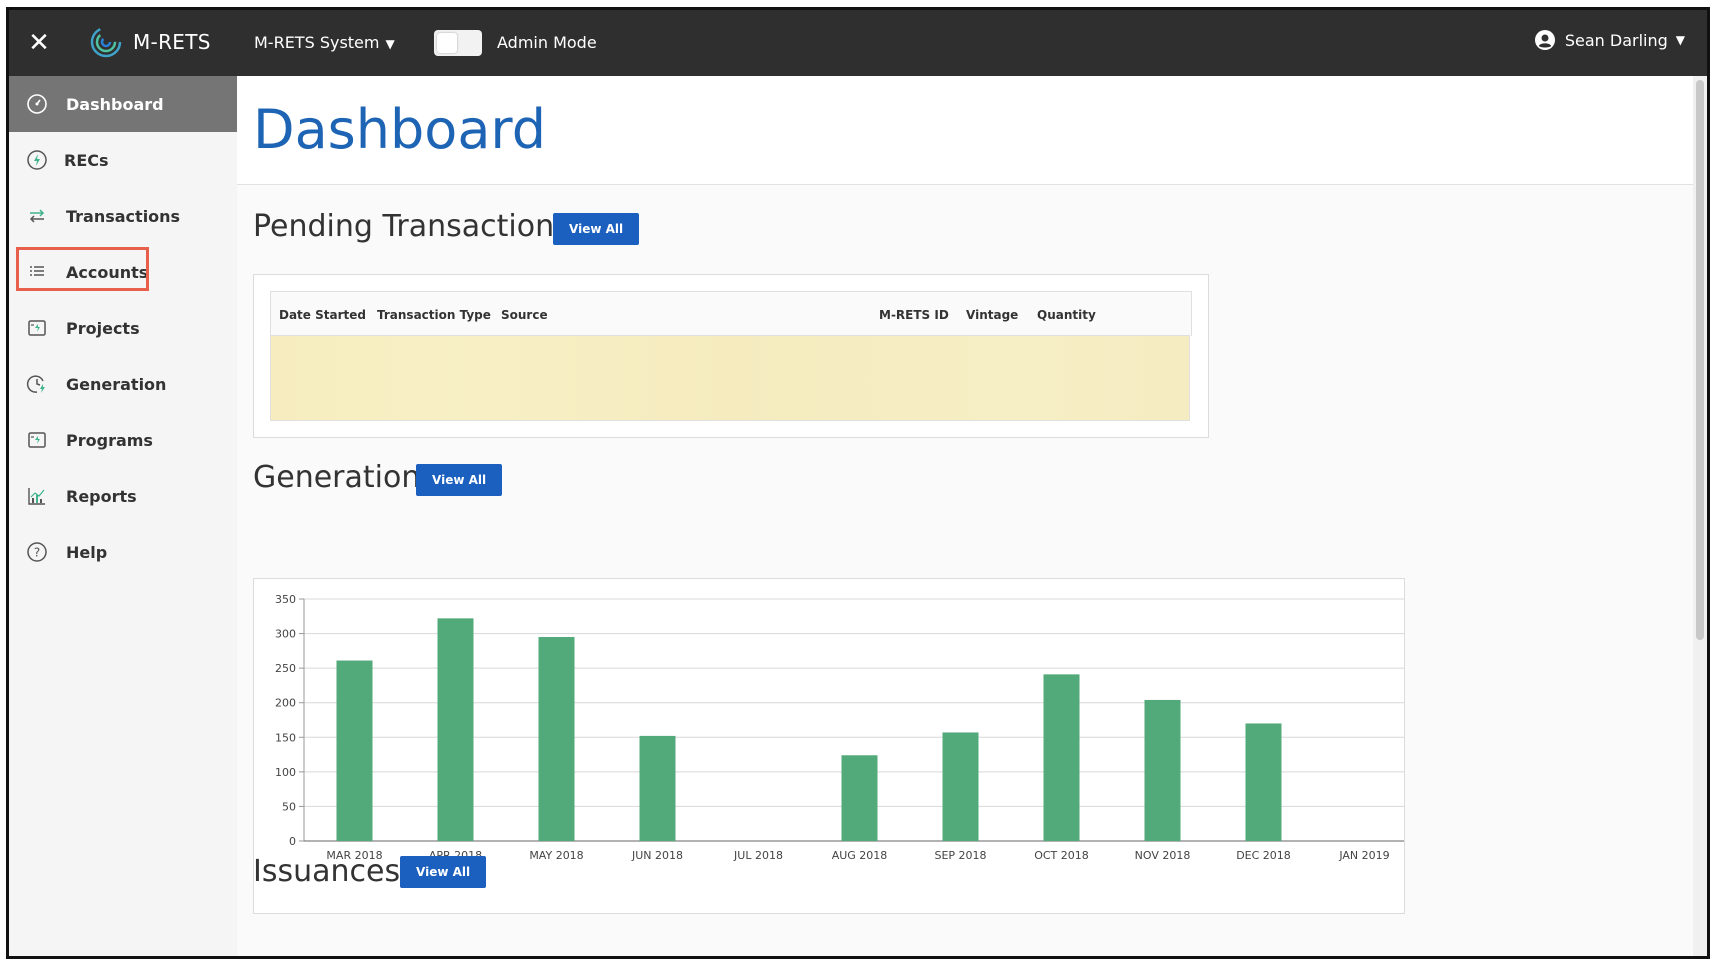 The height and width of the screenshot is (965, 1722). What do you see at coordinates (37, 216) in the screenshot?
I see `arrows-exchange-icon` at bounding box center [37, 216].